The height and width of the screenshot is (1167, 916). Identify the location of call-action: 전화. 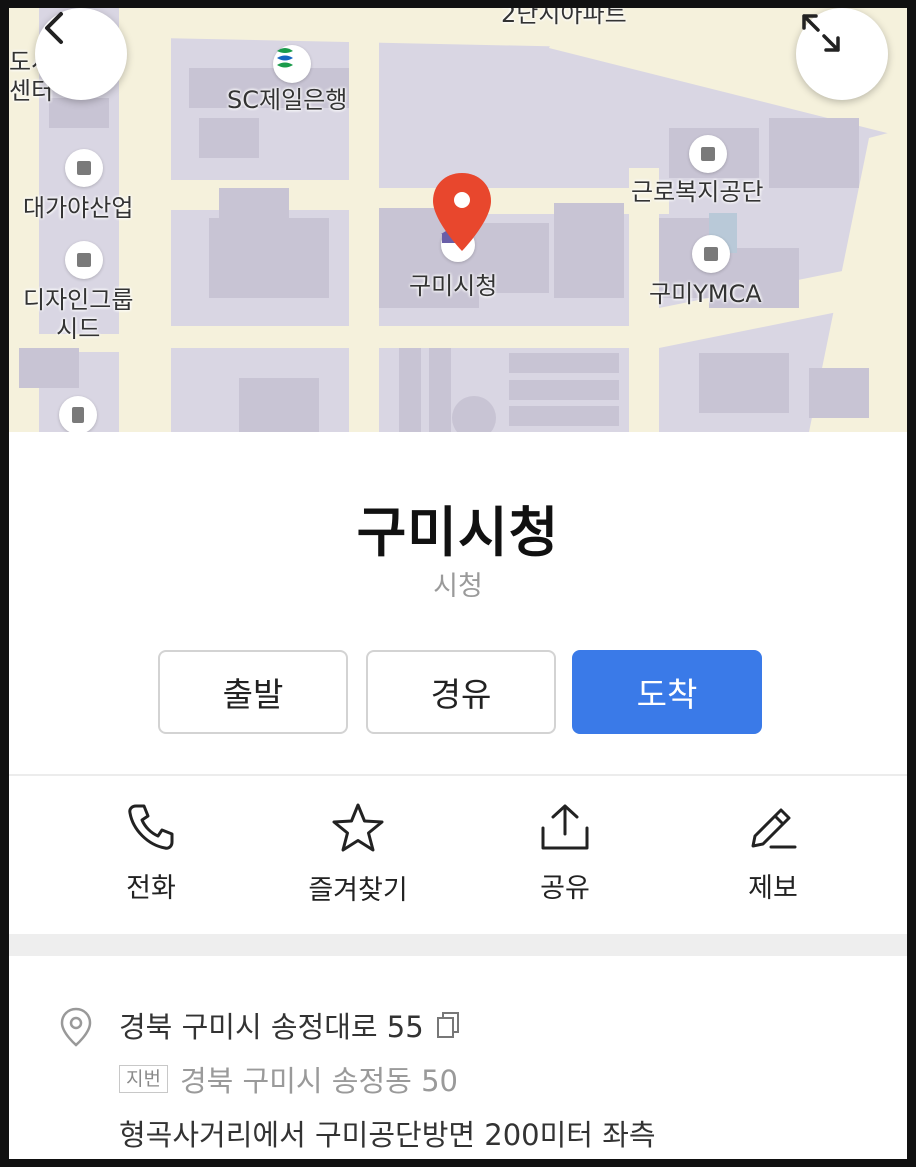
(151, 853).